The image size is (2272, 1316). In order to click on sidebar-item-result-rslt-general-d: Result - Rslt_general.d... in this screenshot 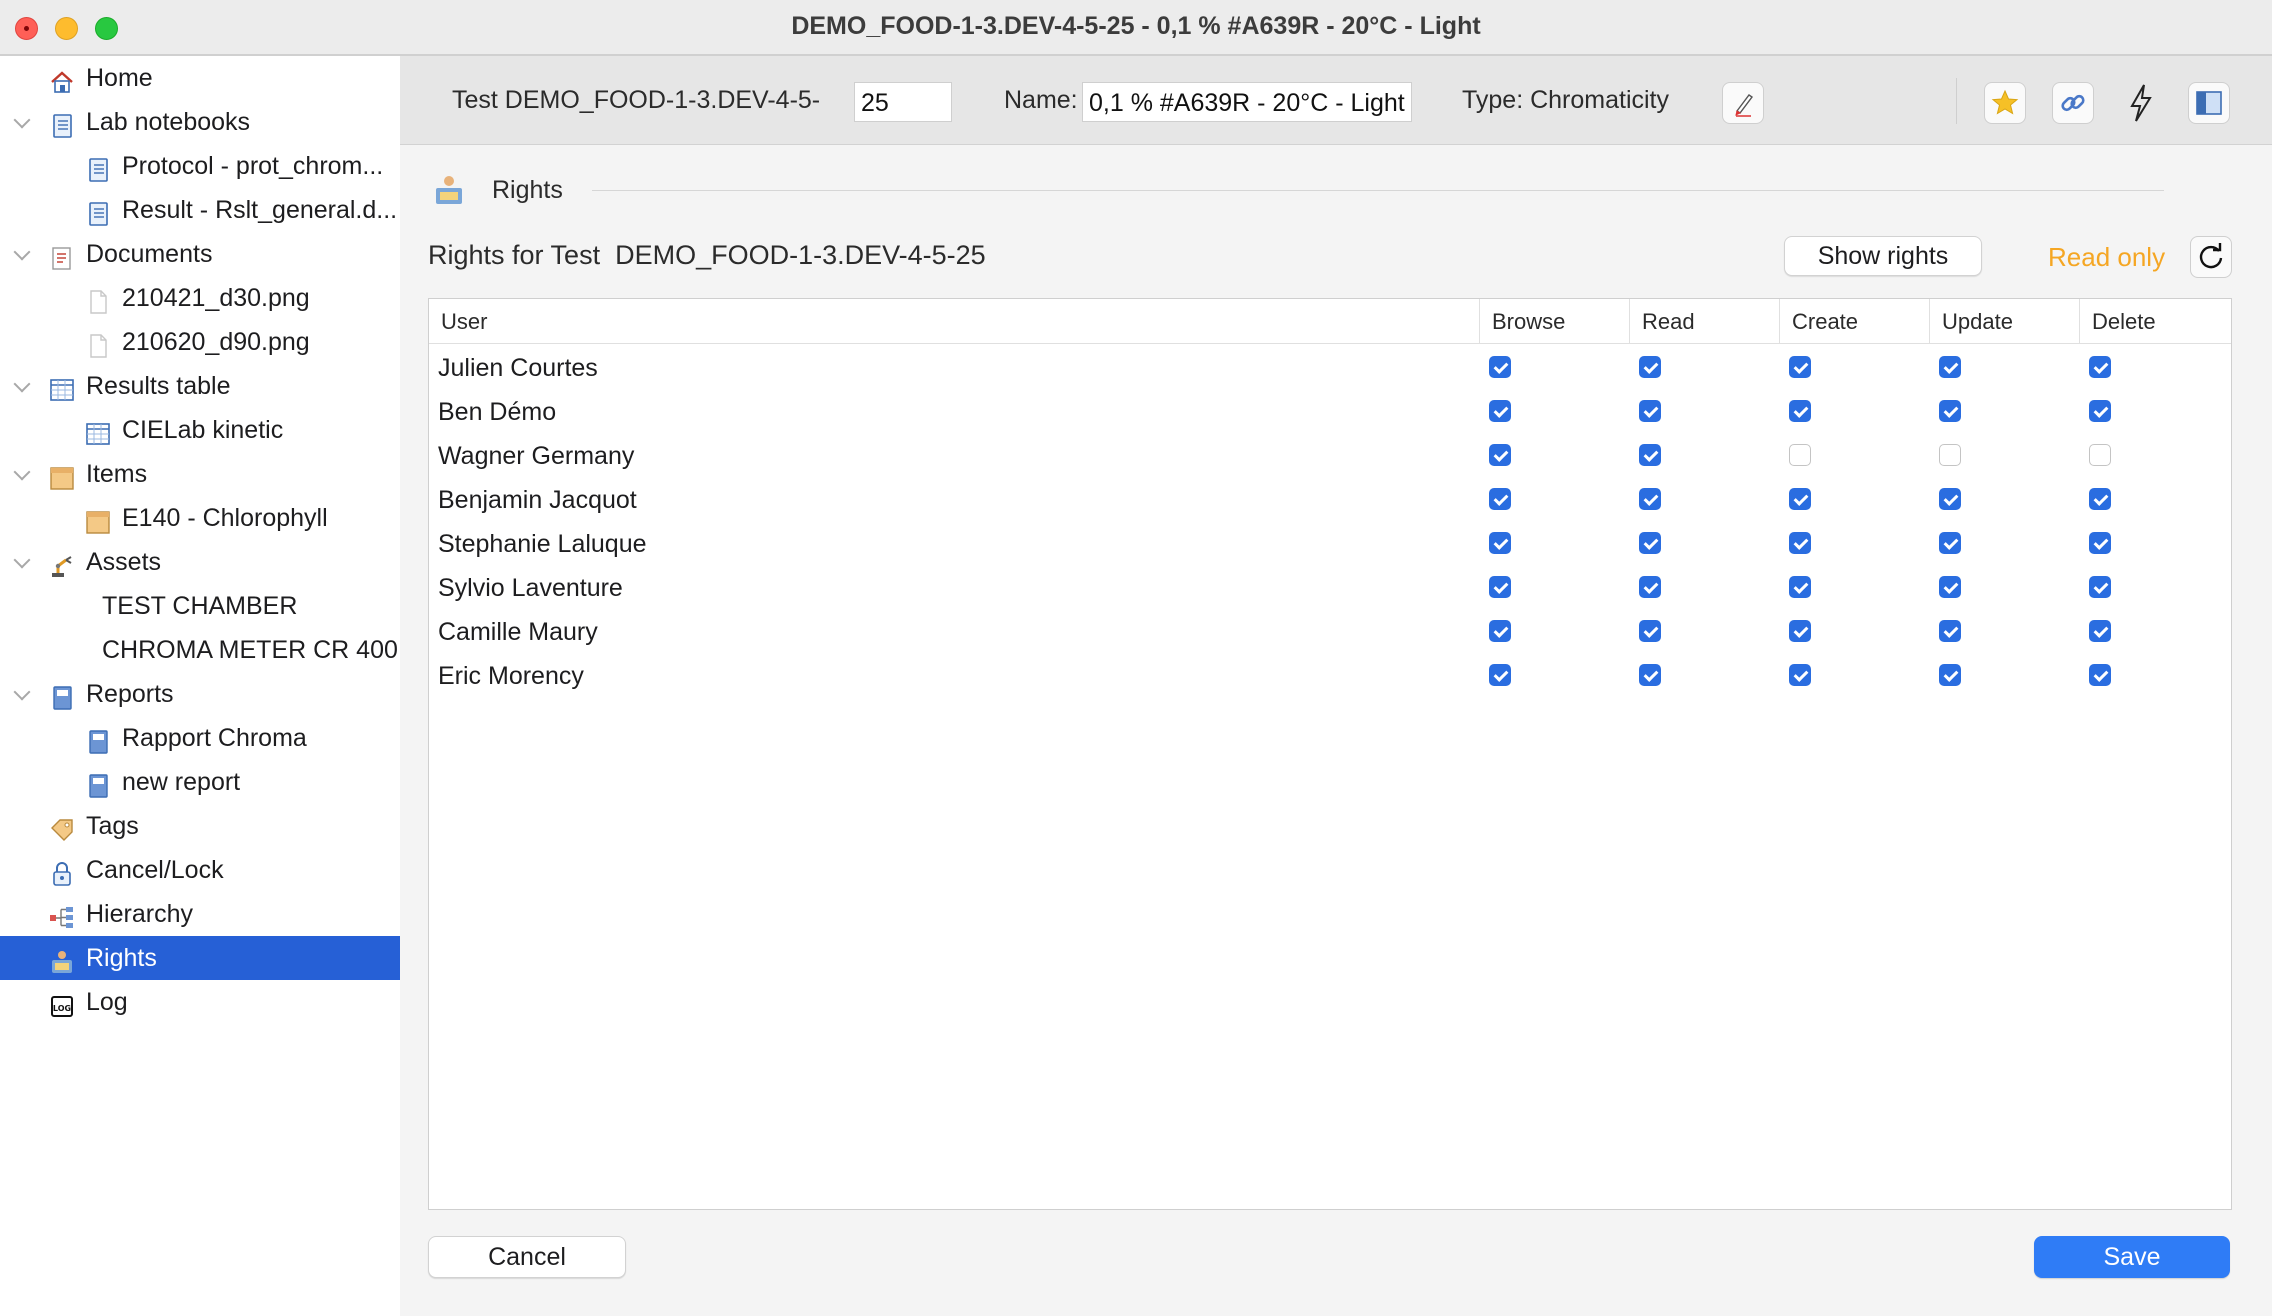, I will do `click(201, 210)`.